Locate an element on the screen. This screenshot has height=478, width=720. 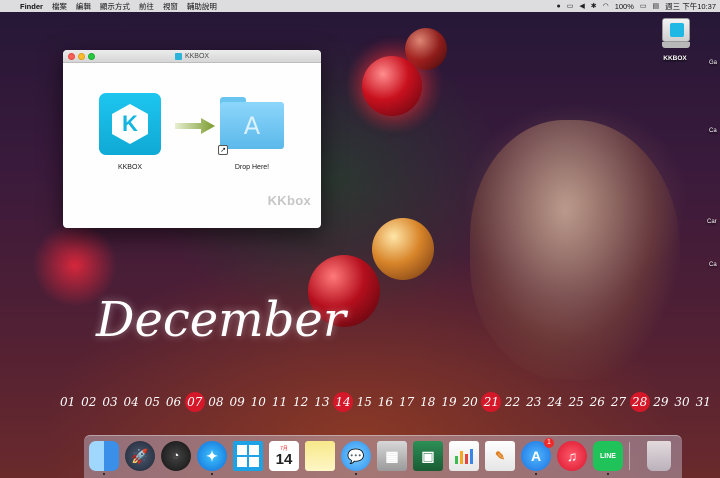
folder-label: Drop Here! is located at coordinates (252, 167).